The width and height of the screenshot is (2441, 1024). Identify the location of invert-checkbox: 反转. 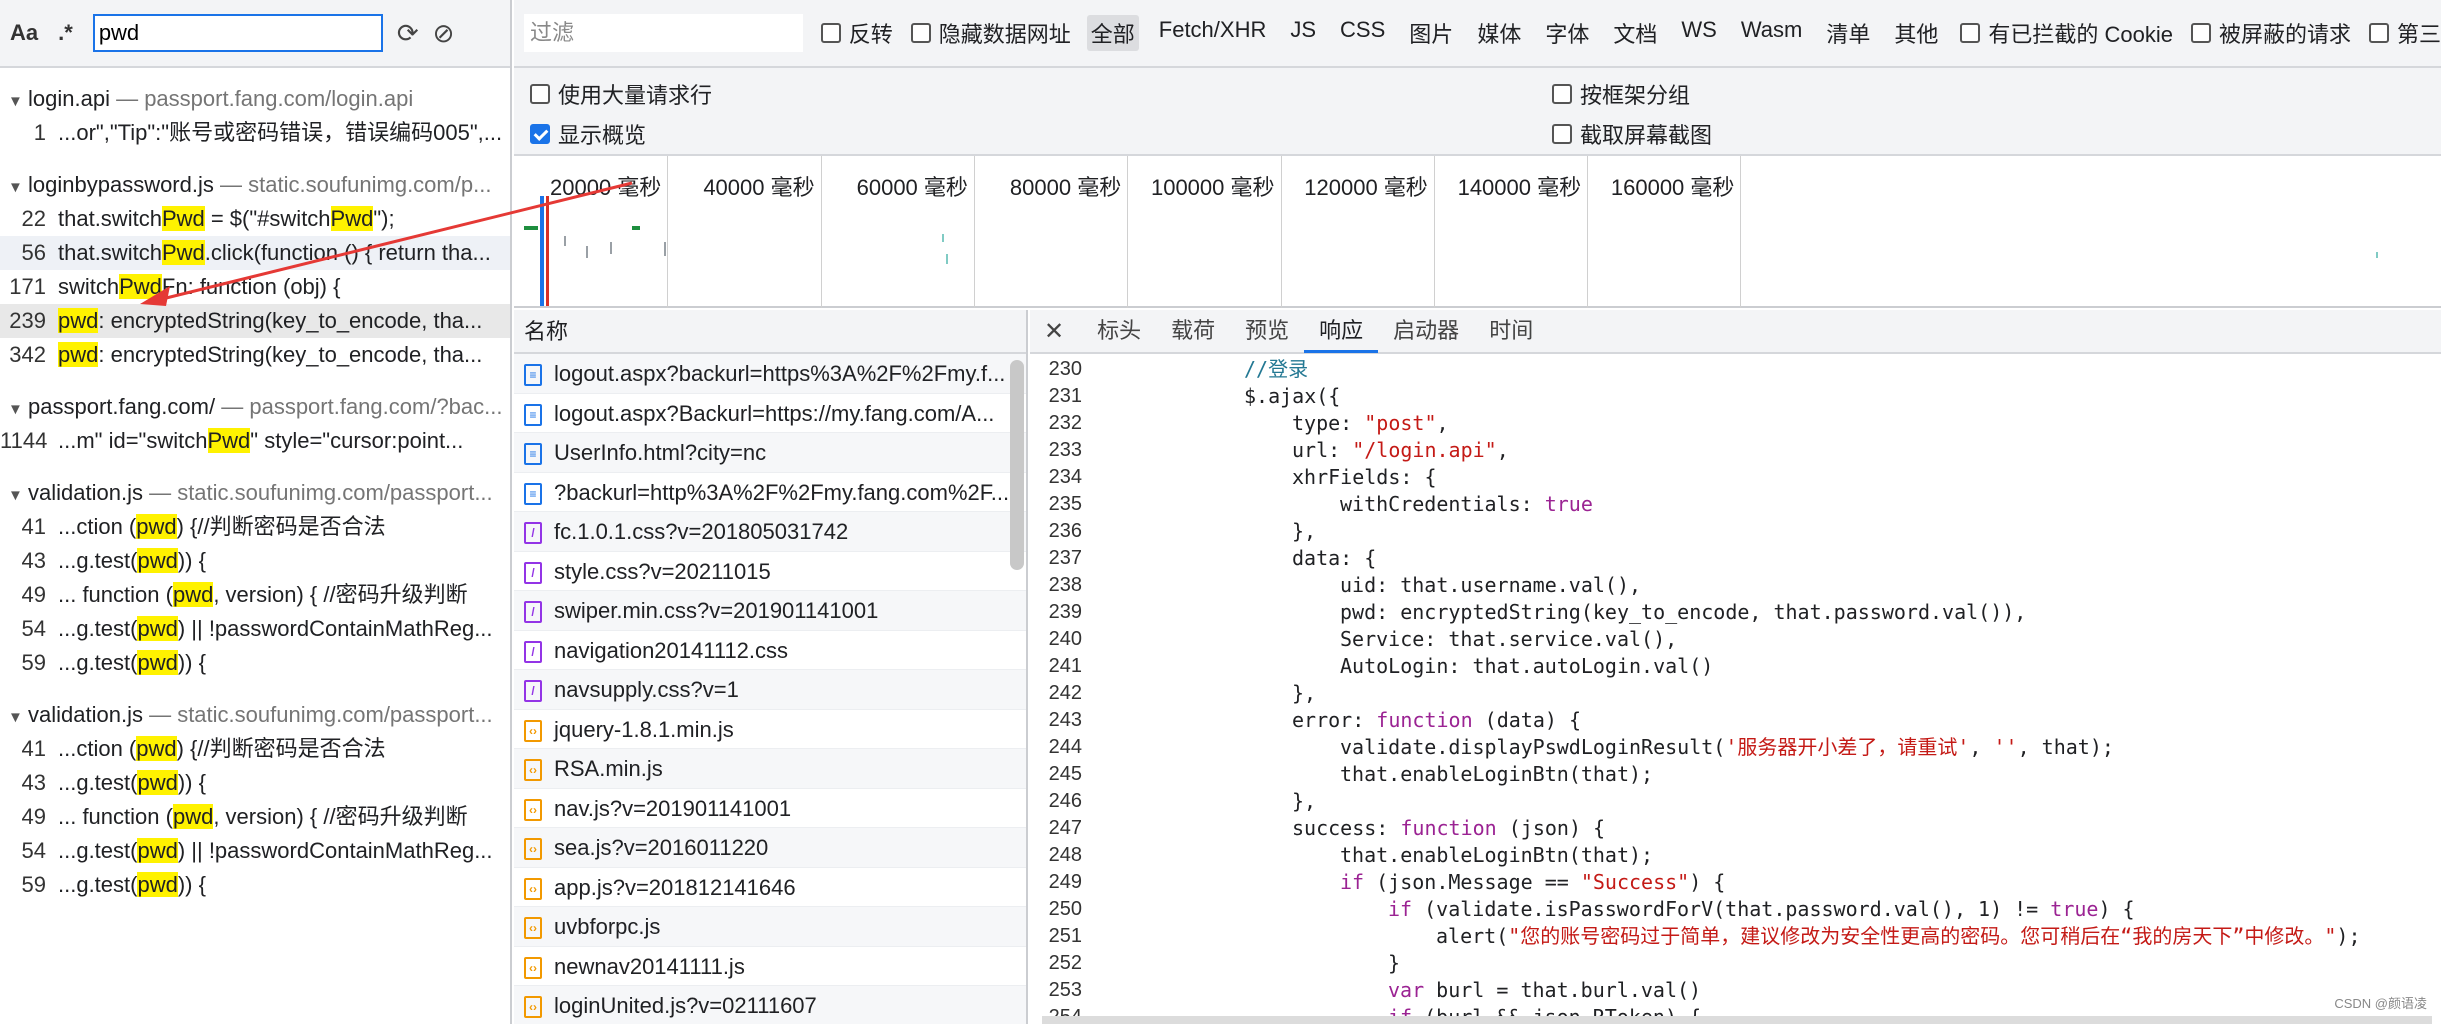
(856, 33).